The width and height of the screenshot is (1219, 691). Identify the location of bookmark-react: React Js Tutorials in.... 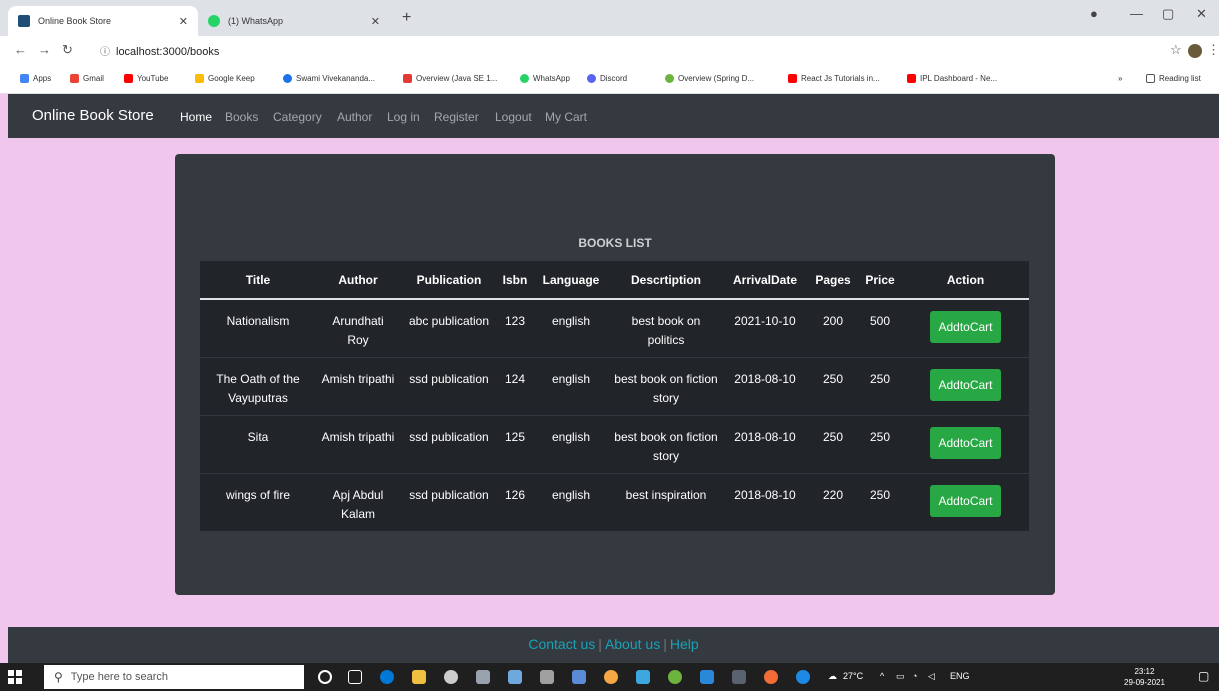
(834, 78).